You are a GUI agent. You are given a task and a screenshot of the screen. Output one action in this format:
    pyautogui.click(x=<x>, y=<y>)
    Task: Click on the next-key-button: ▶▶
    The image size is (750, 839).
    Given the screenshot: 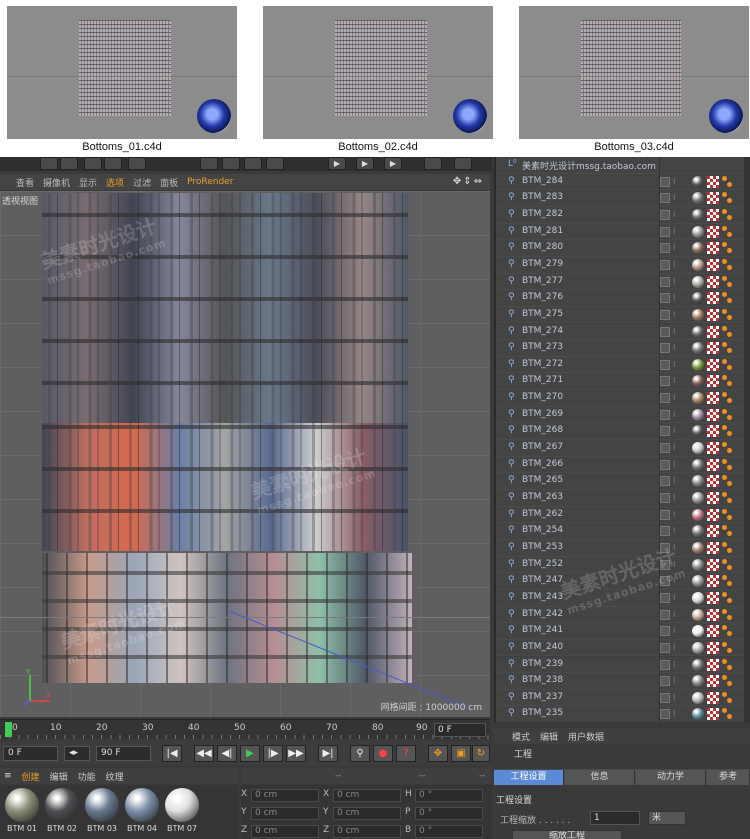 What is the action you would take?
    pyautogui.click(x=296, y=753)
    